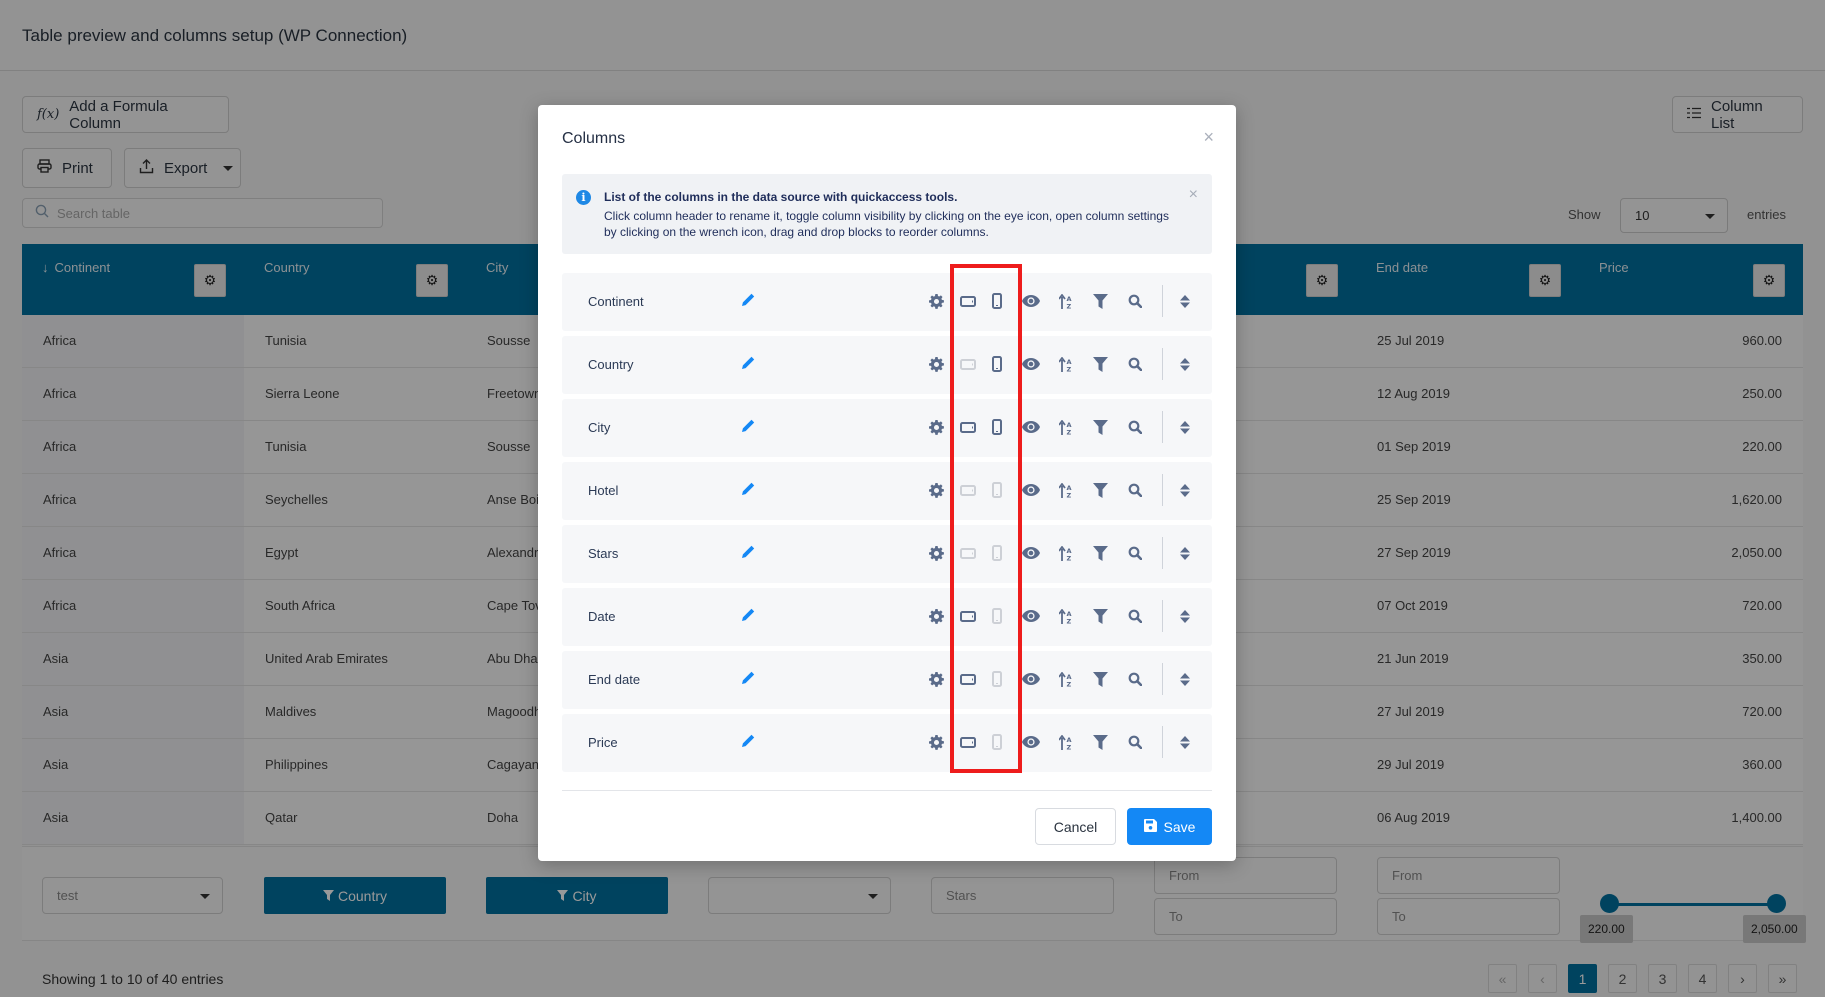  Describe the element at coordinates (599, 427) in the screenshot. I see `column-name: City` at that location.